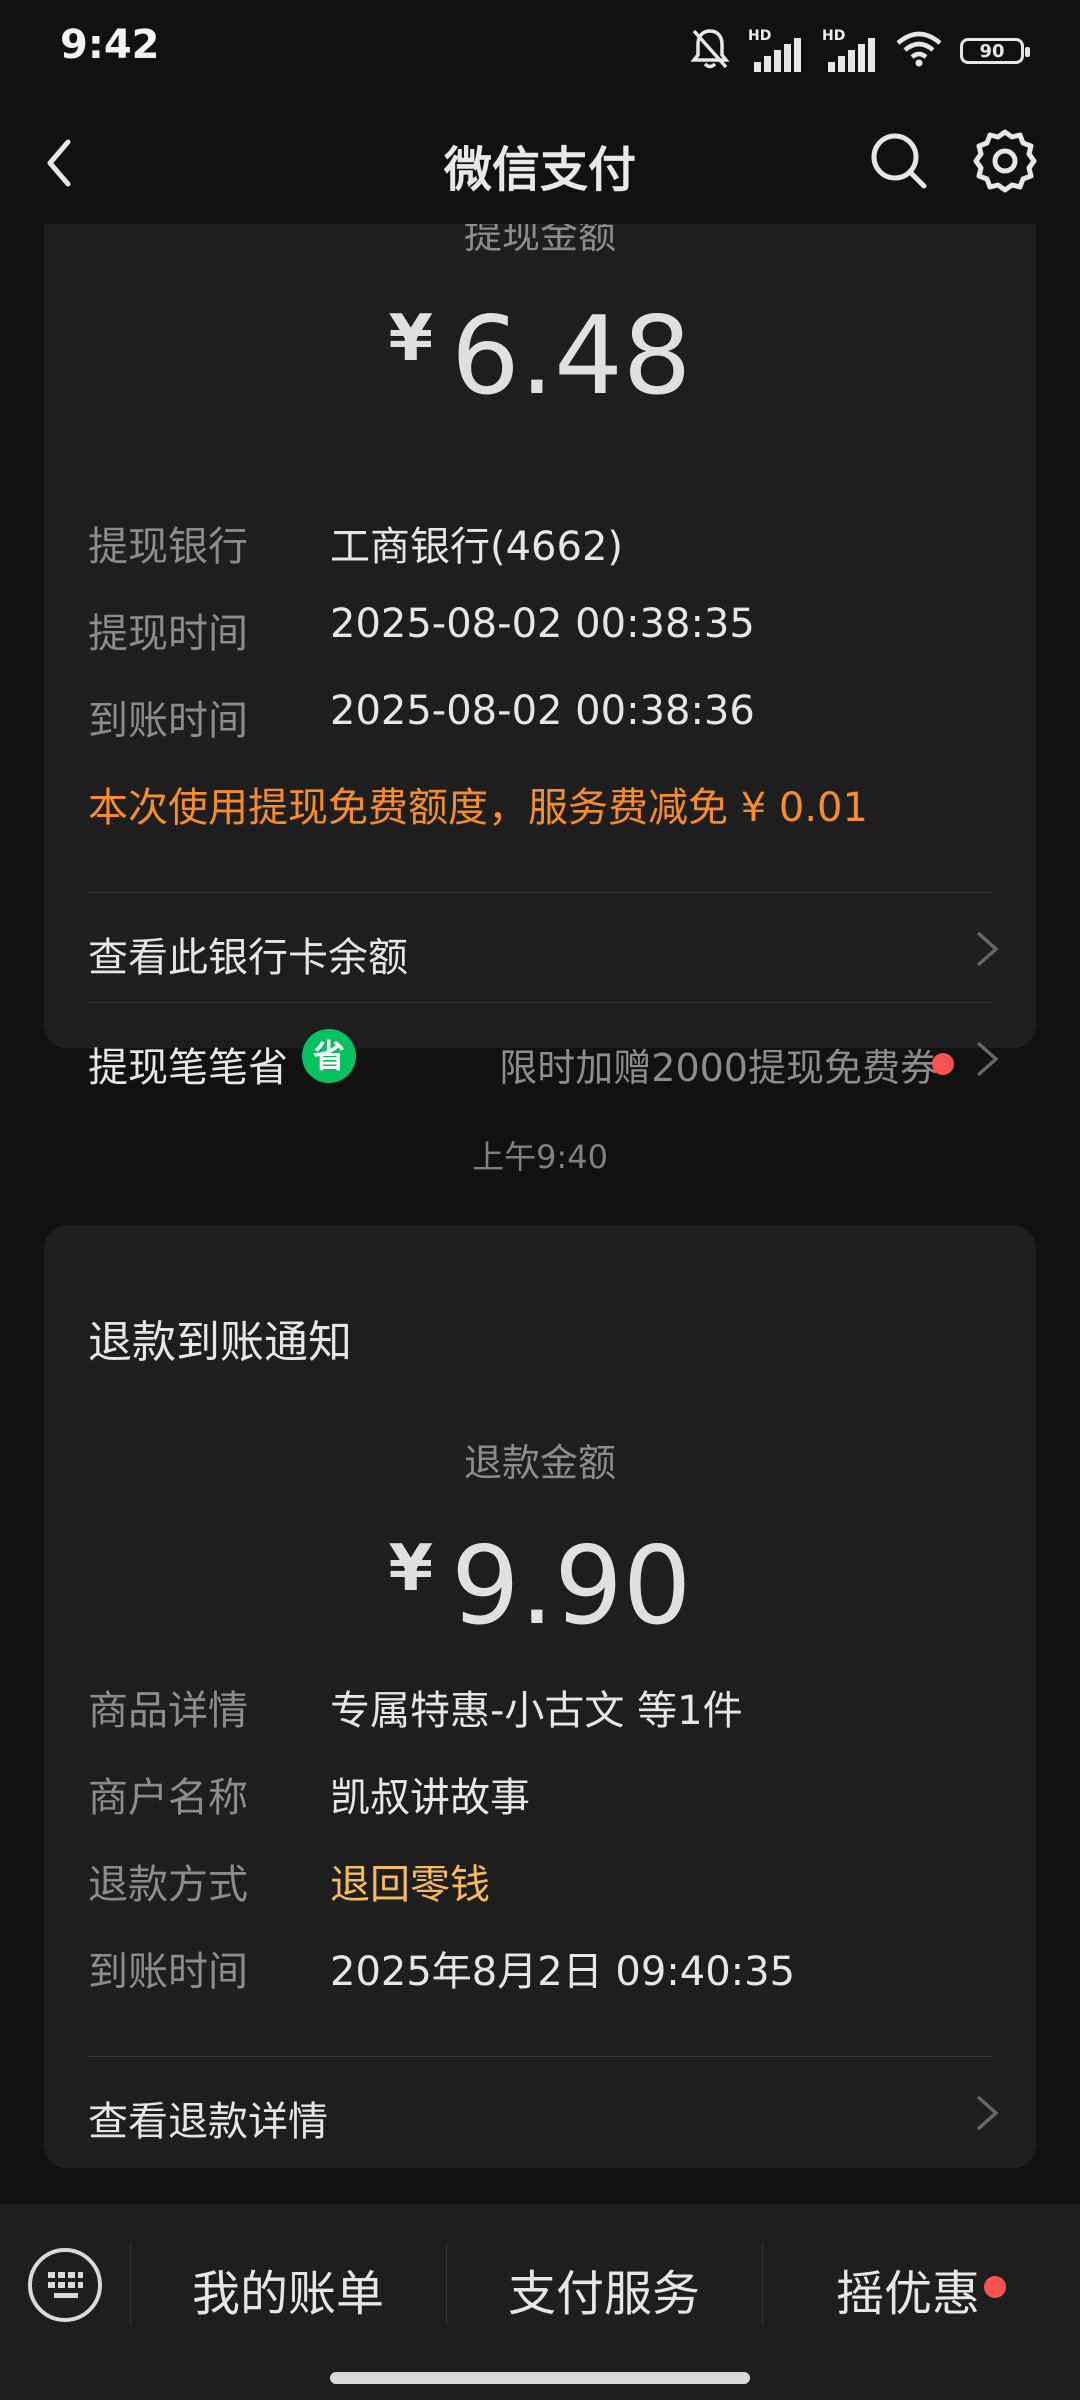 This screenshot has width=1080, height=2400. What do you see at coordinates (539, 240) in the screenshot?
I see `withdraw-amount-label: 提现金额` at bounding box center [539, 240].